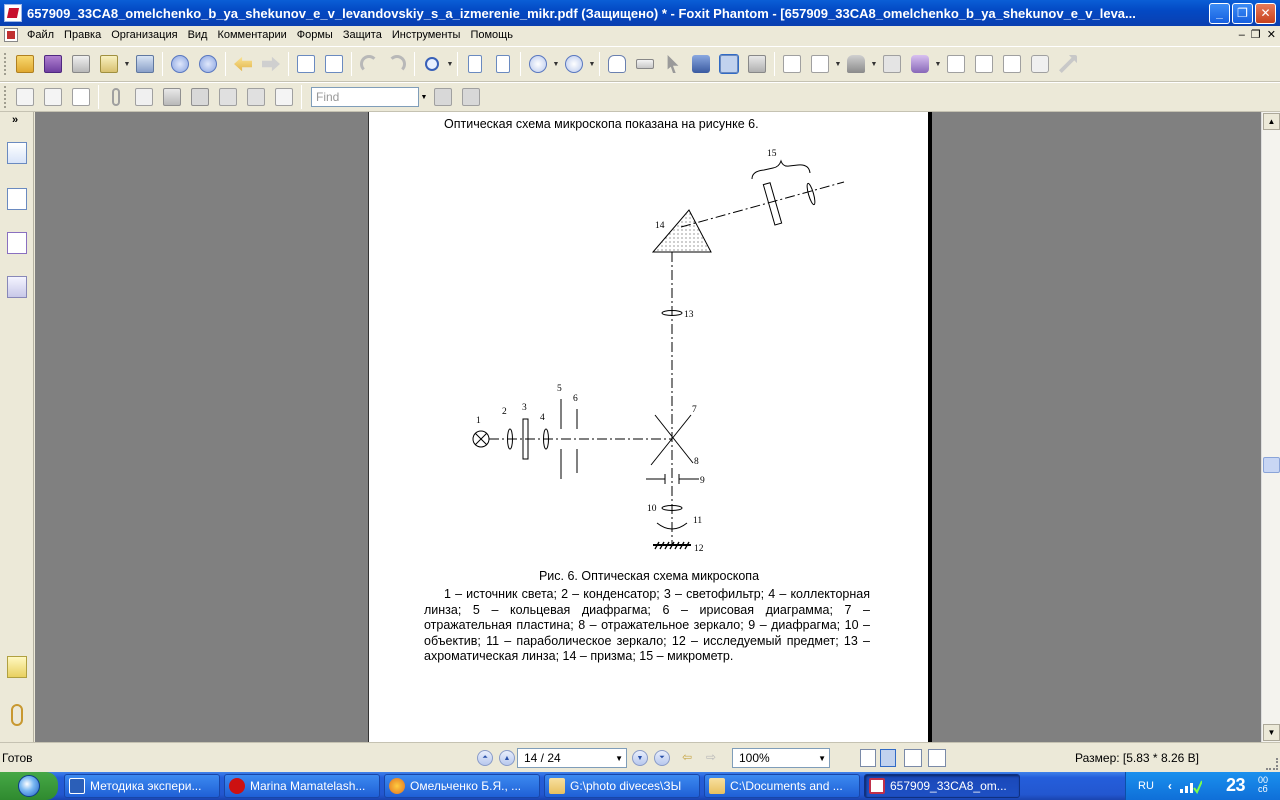 The width and height of the screenshot is (1280, 800). What do you see at coordinates (1270, 427) in the screenshot?
I see `vertical-scrollbar: ▲ ▼` at bounding box center [1270, 427].